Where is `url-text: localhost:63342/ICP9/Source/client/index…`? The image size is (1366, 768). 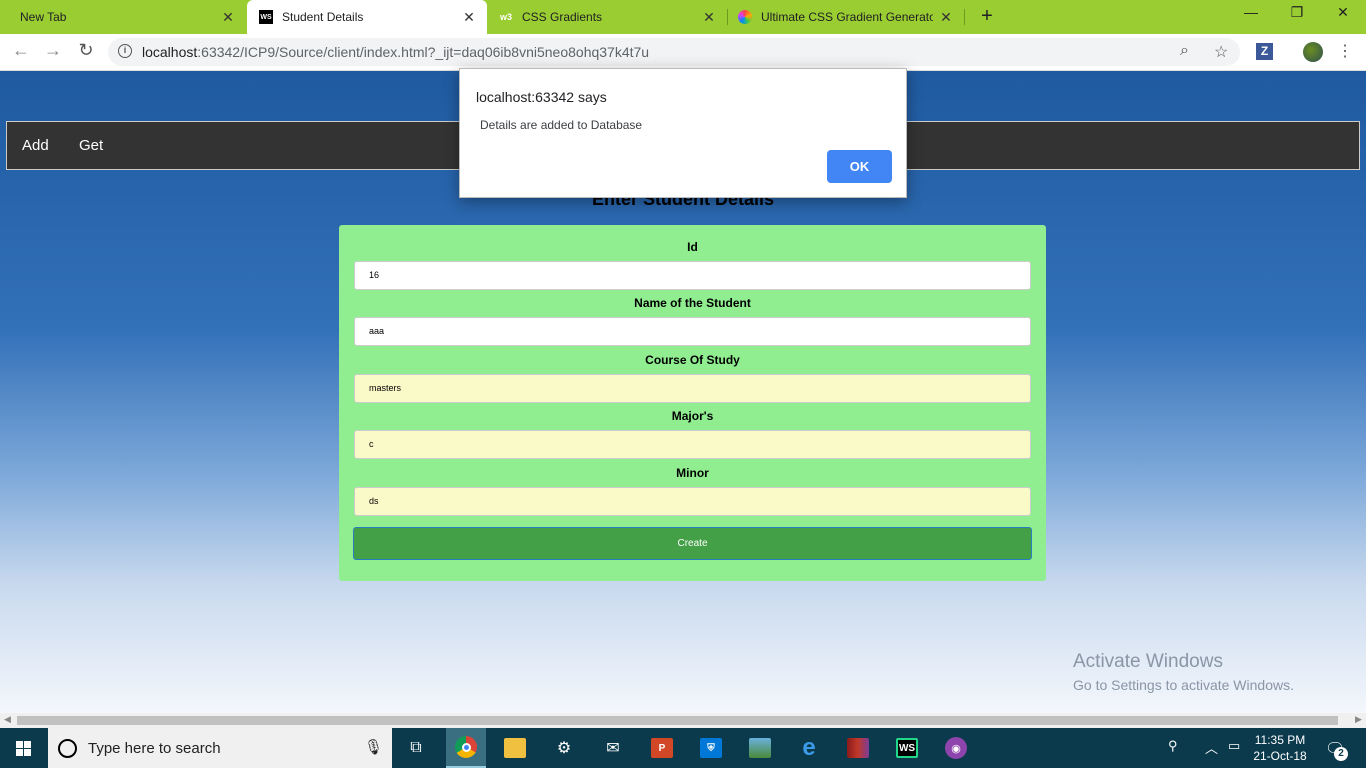
url-text: localhost:63342/ICP9/Source/client/index… is located at coordinates (395, 52).